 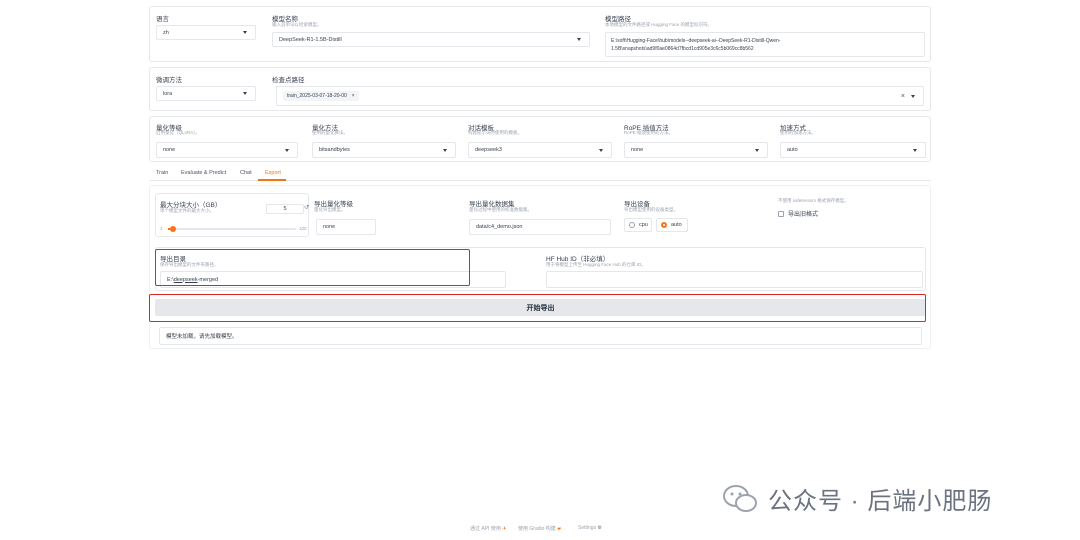 What do you see at coordinates (178, 132) in the screenshot?
I see `quant-bit-info: 启用量化（QLoRA）。` at bounding box center [178, 132].